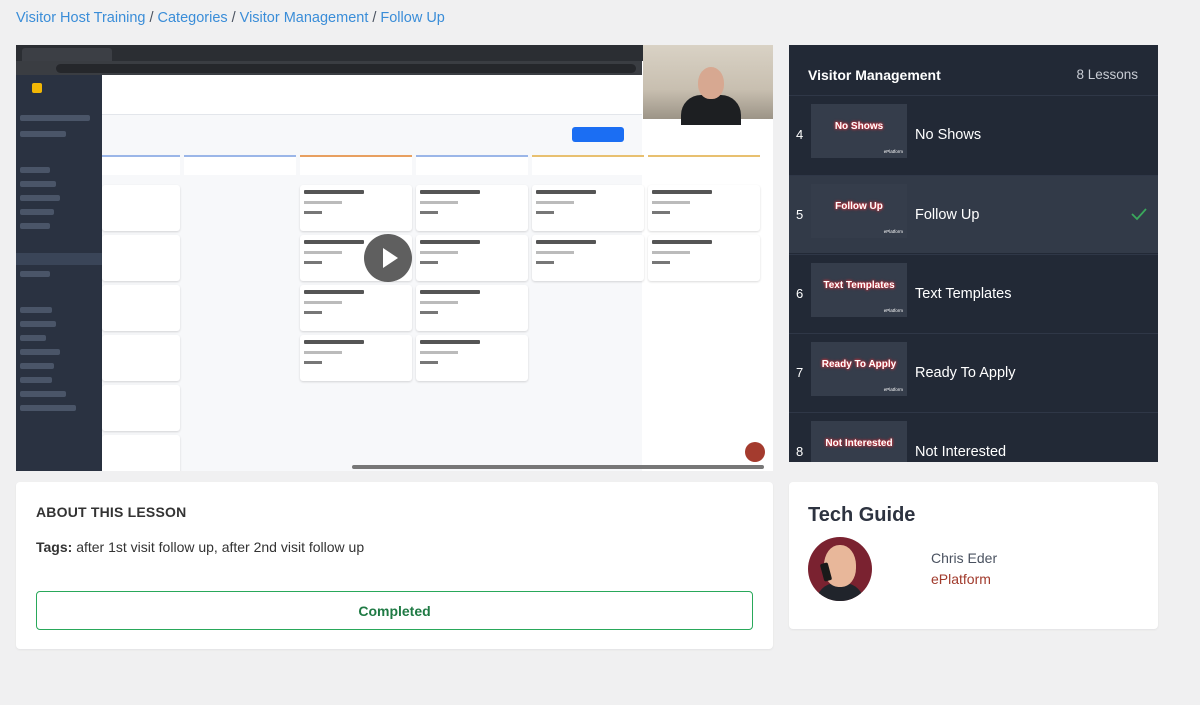  Describe the element at coordinates (963, 294) in the screenshot. I see `lesson-title: Text Templates` at that location.